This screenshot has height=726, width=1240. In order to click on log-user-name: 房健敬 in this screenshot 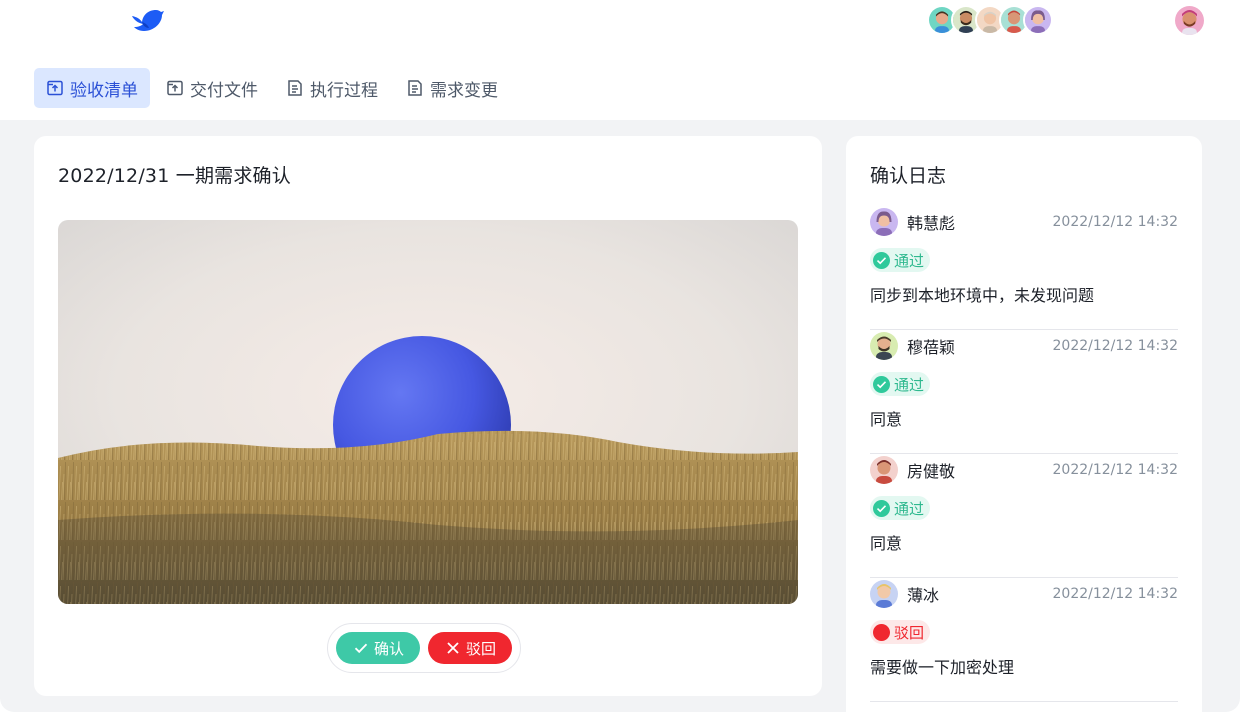, I will do `click(931, 471)`.